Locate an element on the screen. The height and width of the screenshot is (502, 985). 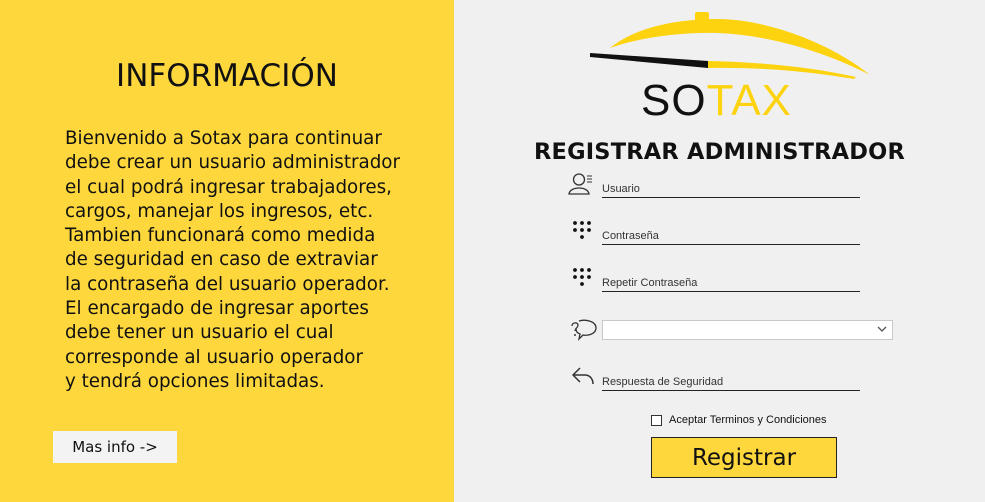
info-title: INFORMACIÓN is located at coordinates (227, 76).